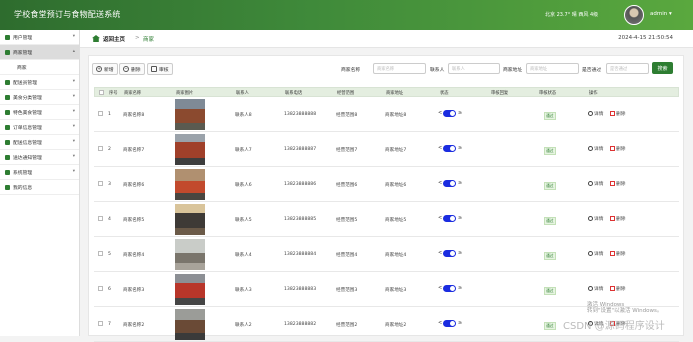 This screenshot has height=342, width=693. What do you see at coordinates (132, 69) in the screenshot?
I see `delete-button: − 删除` at bounding box center [132, 69].